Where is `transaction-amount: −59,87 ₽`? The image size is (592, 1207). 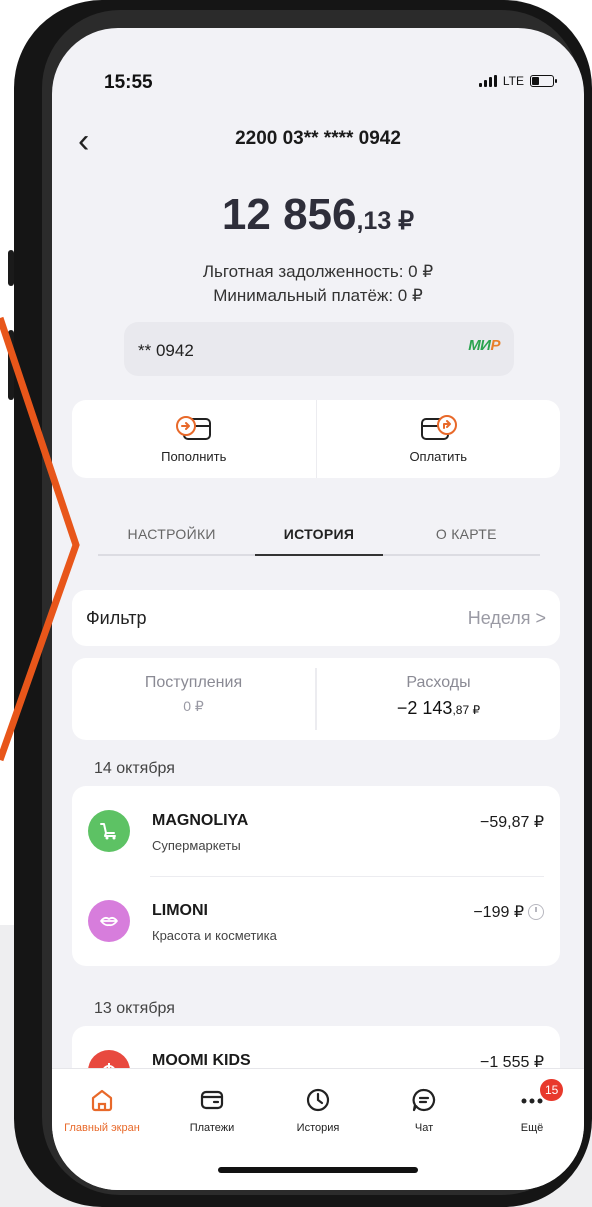 transaction-amount: −59,87 ₽ is located at coordinates (512, 822).